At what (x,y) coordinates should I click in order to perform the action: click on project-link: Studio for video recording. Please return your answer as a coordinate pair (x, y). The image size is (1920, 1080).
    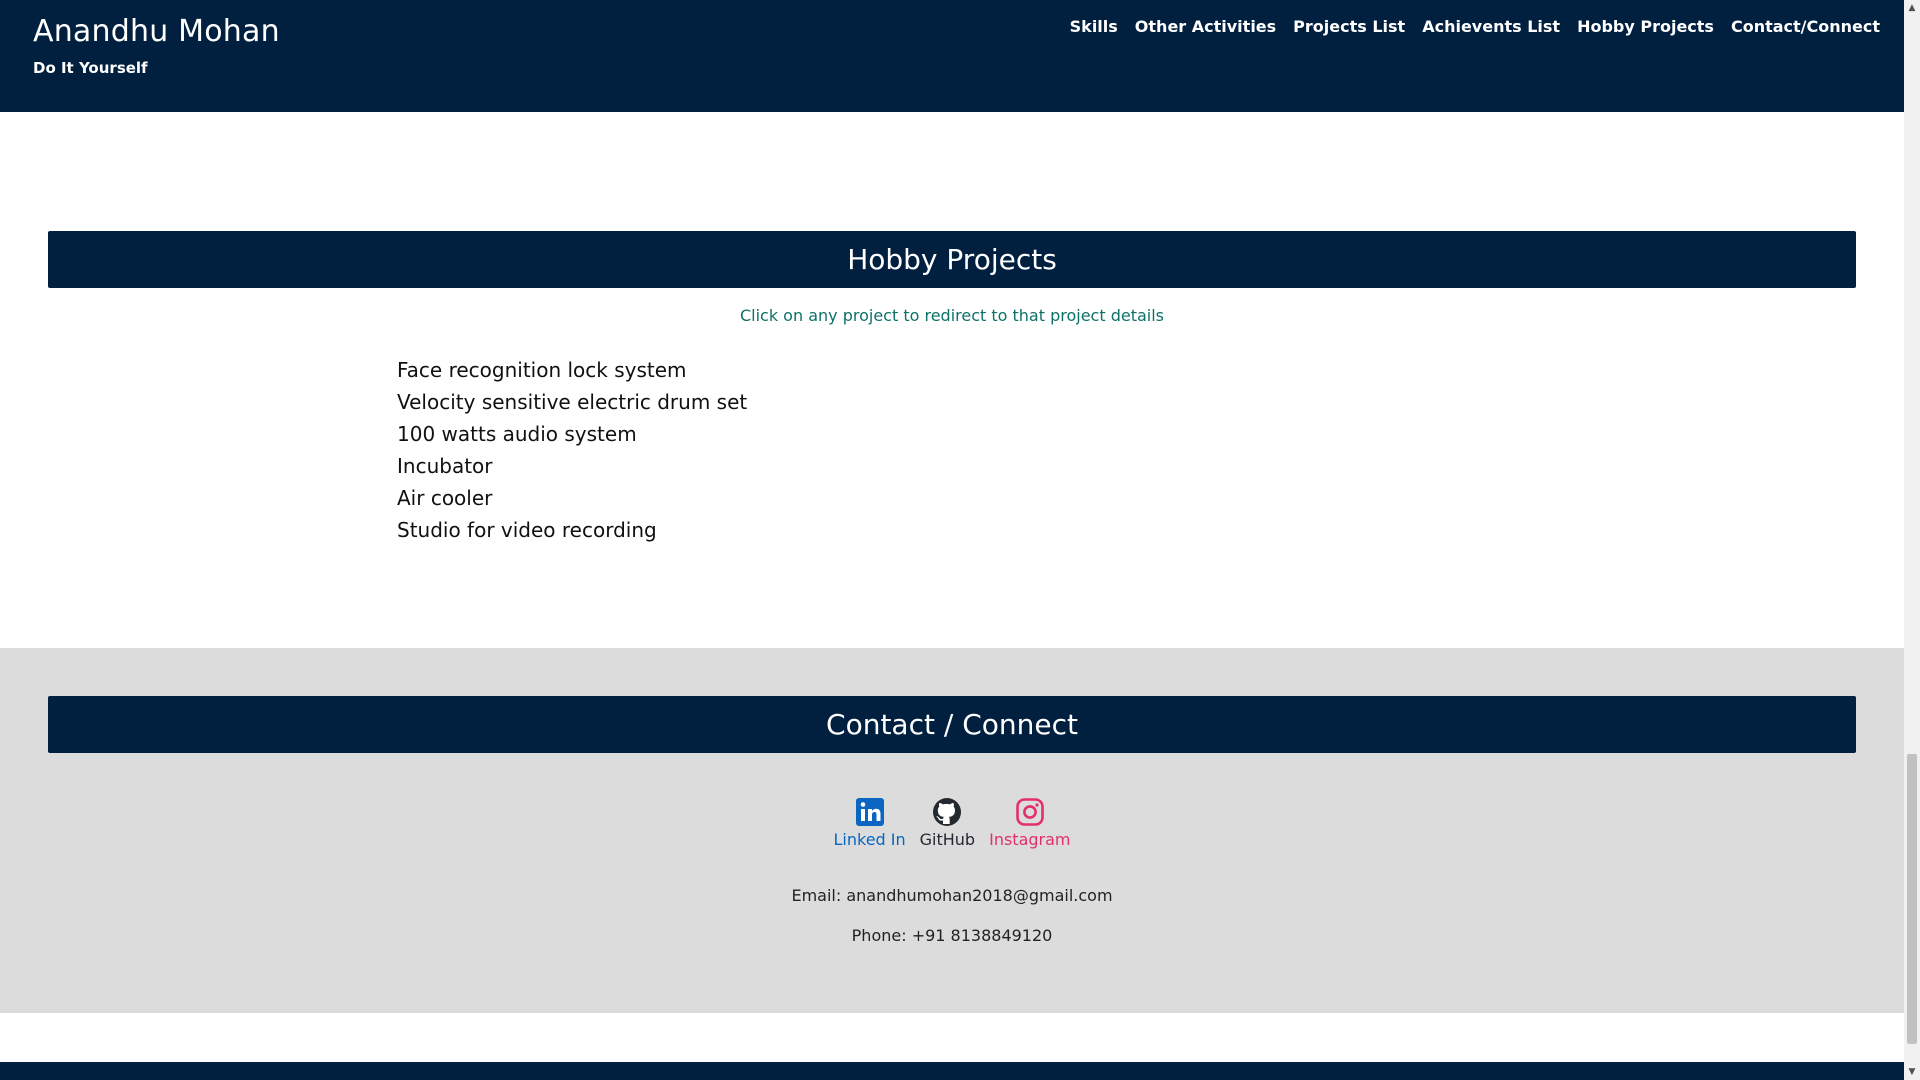
    Looking at the image, I should click on (572, 532).